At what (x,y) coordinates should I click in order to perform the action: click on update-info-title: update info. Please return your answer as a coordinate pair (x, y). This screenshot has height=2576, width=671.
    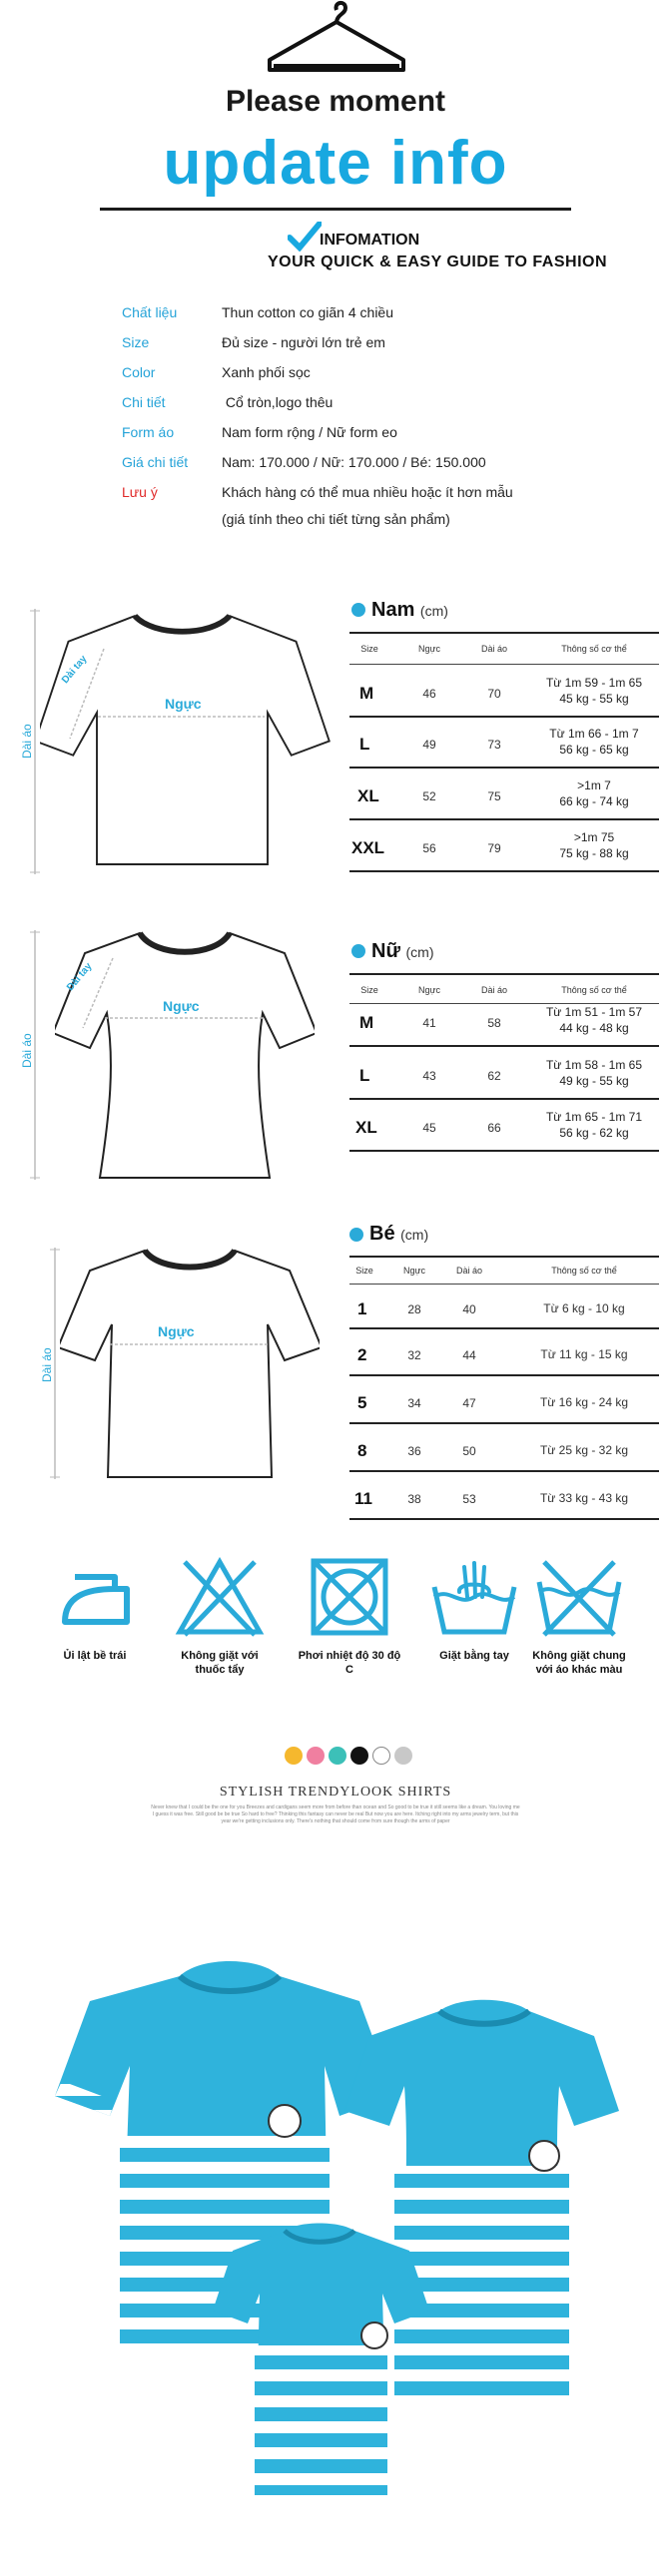
    Looking at the image, I should click on (335, 163).